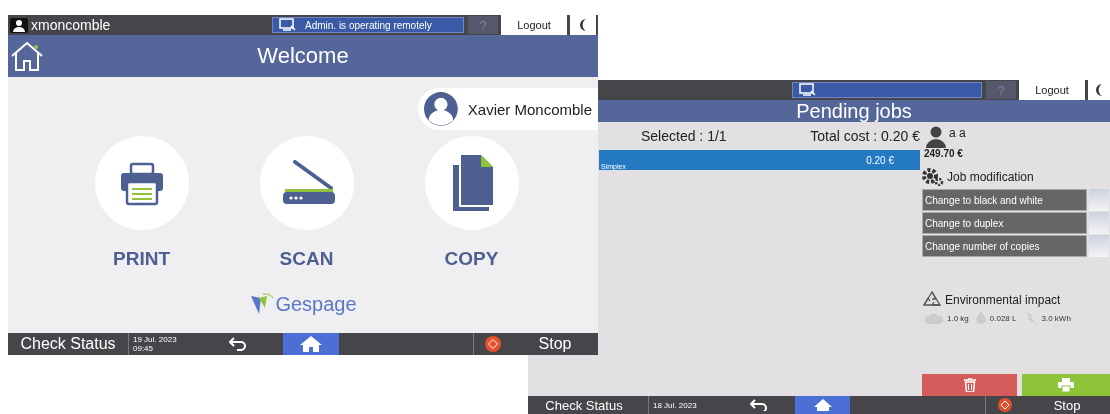 This screenshot has width=1110, height=414. What do you see at coordinates (1003, 318) in the screenshot?
I see `metric-value: 0.028 L` at bounding box center [1003, 318].